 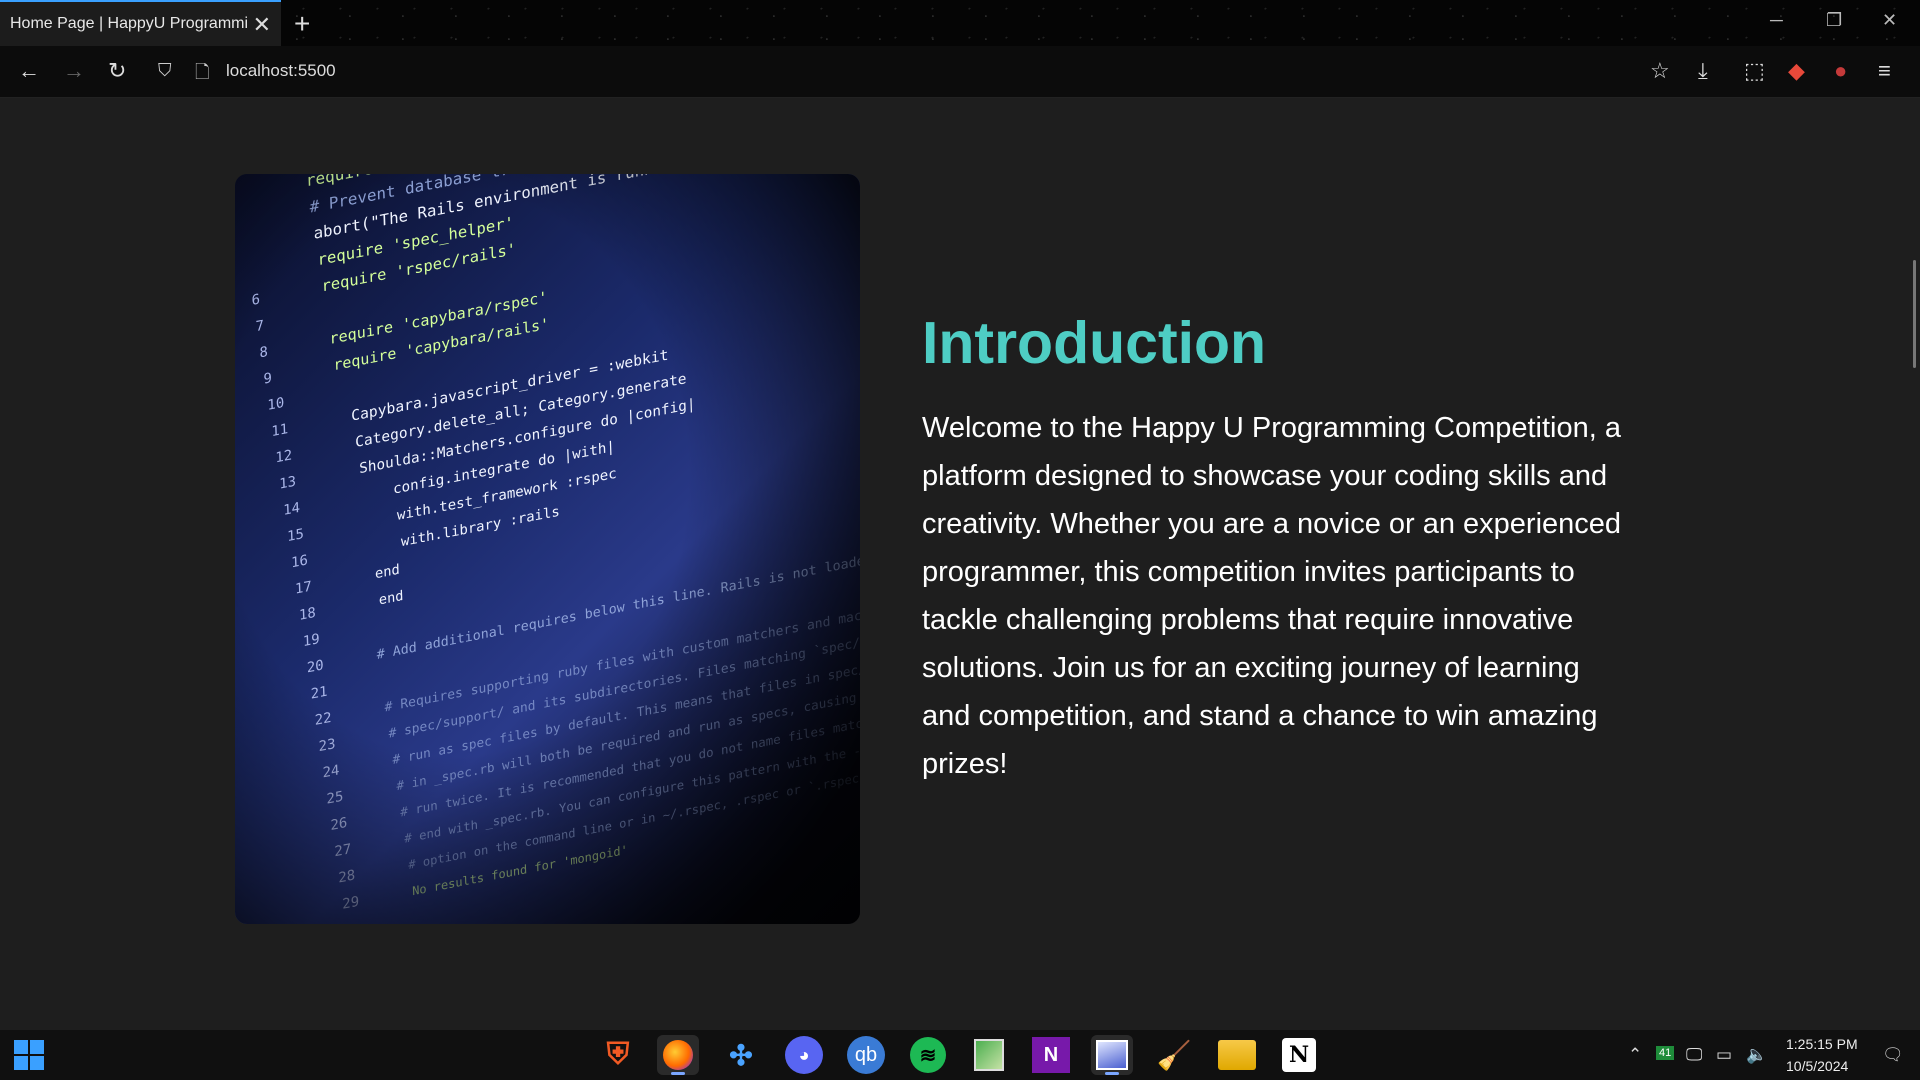 What do you see at coordinates (1822, 1044) in the screenshot?
I see `clock-time: 1:25:15 PM` at bounding box center [1822, 1044].